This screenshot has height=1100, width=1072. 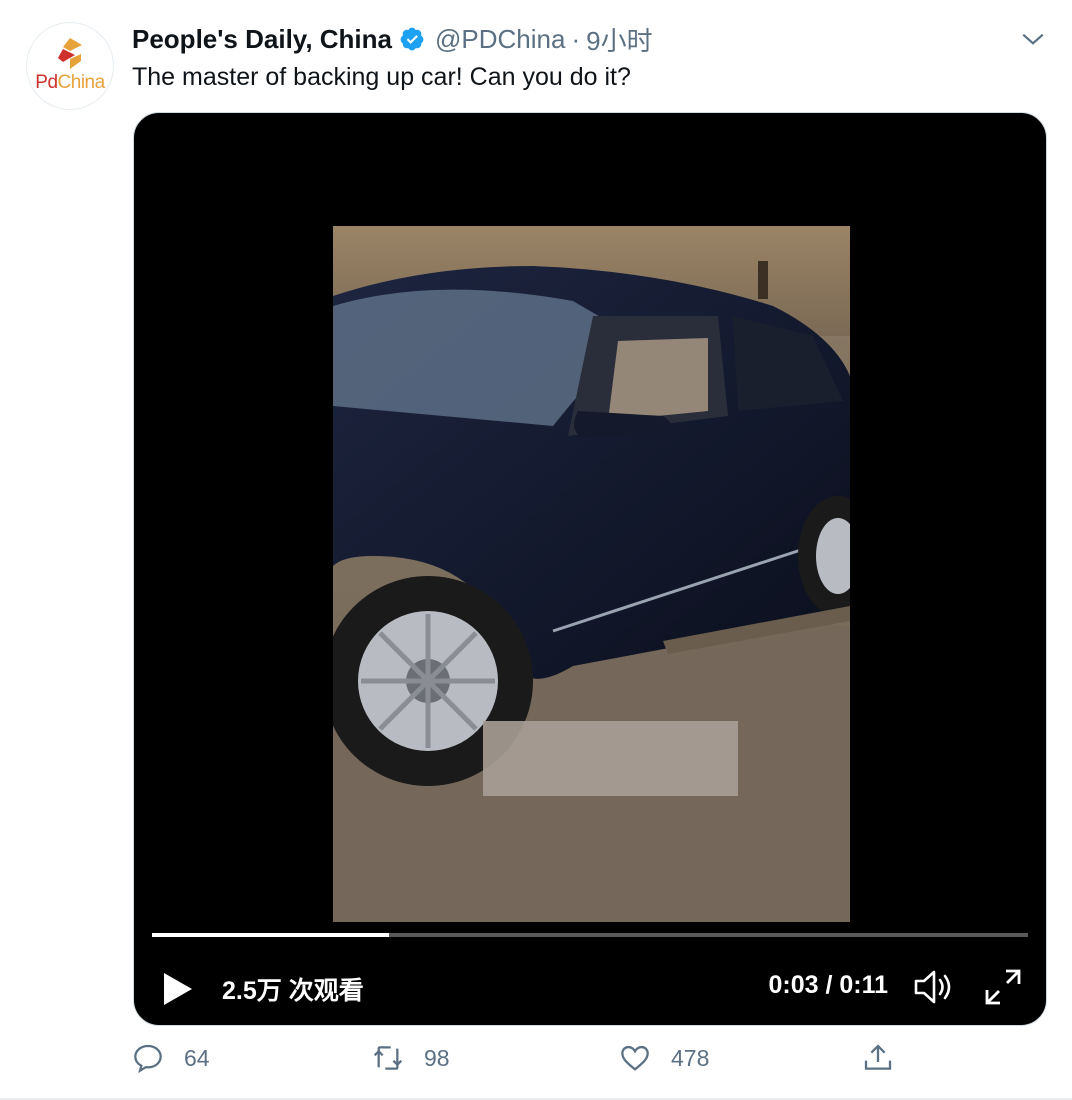 What do you see at coordinates (828, 985) in the screenshot?
I see `video-timecode: 0:03 / 0:11` at bounding box center [828, 985].